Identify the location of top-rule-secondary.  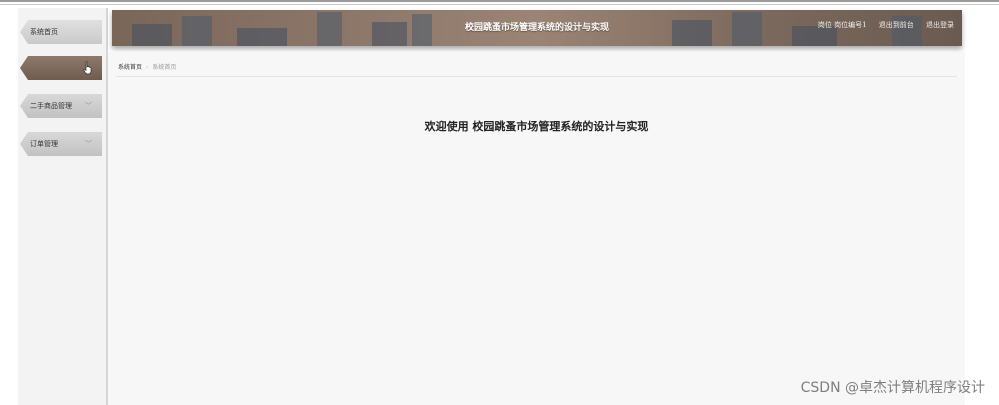
(499, 4).